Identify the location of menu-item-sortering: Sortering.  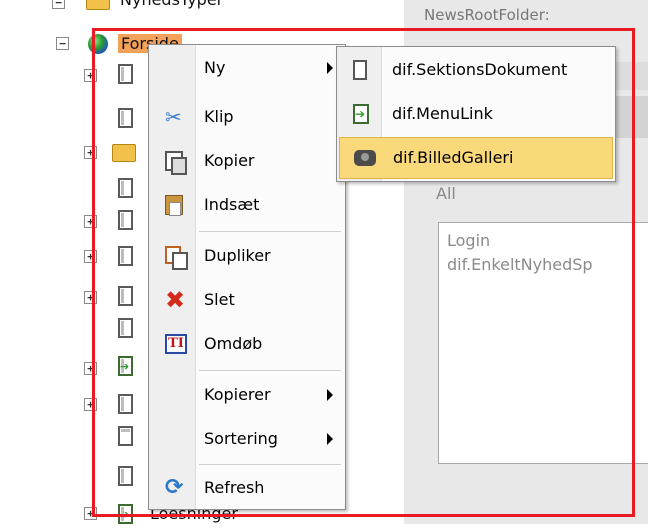
(247, 439).